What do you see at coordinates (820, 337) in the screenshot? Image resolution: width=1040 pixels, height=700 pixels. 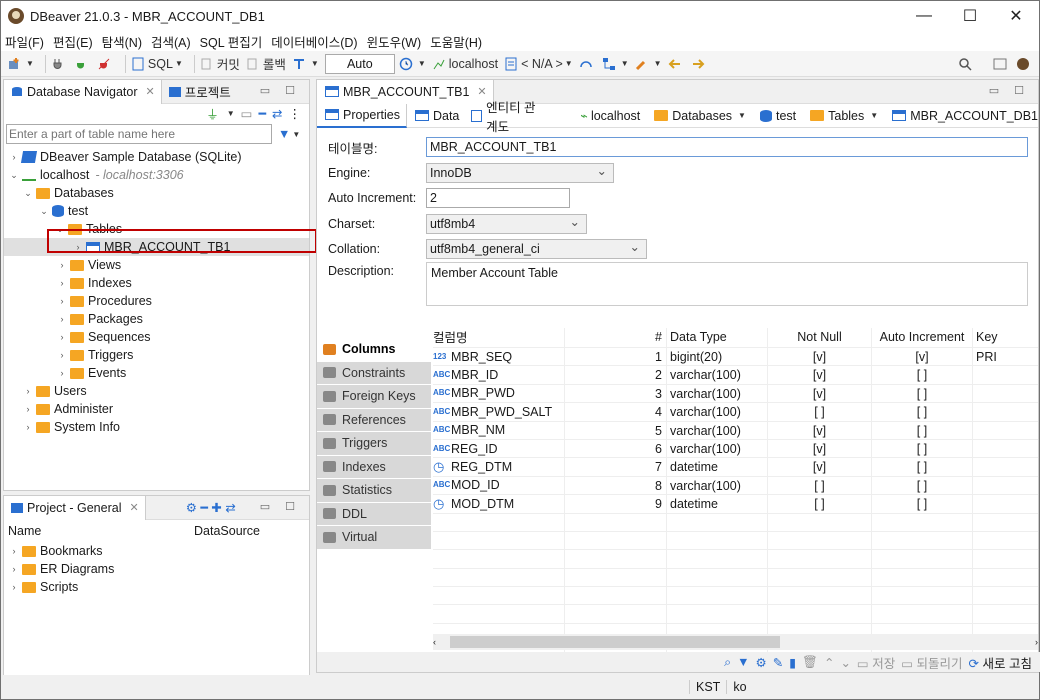 I see `header-not-null: Not Null` at bounding box center [820, 337].